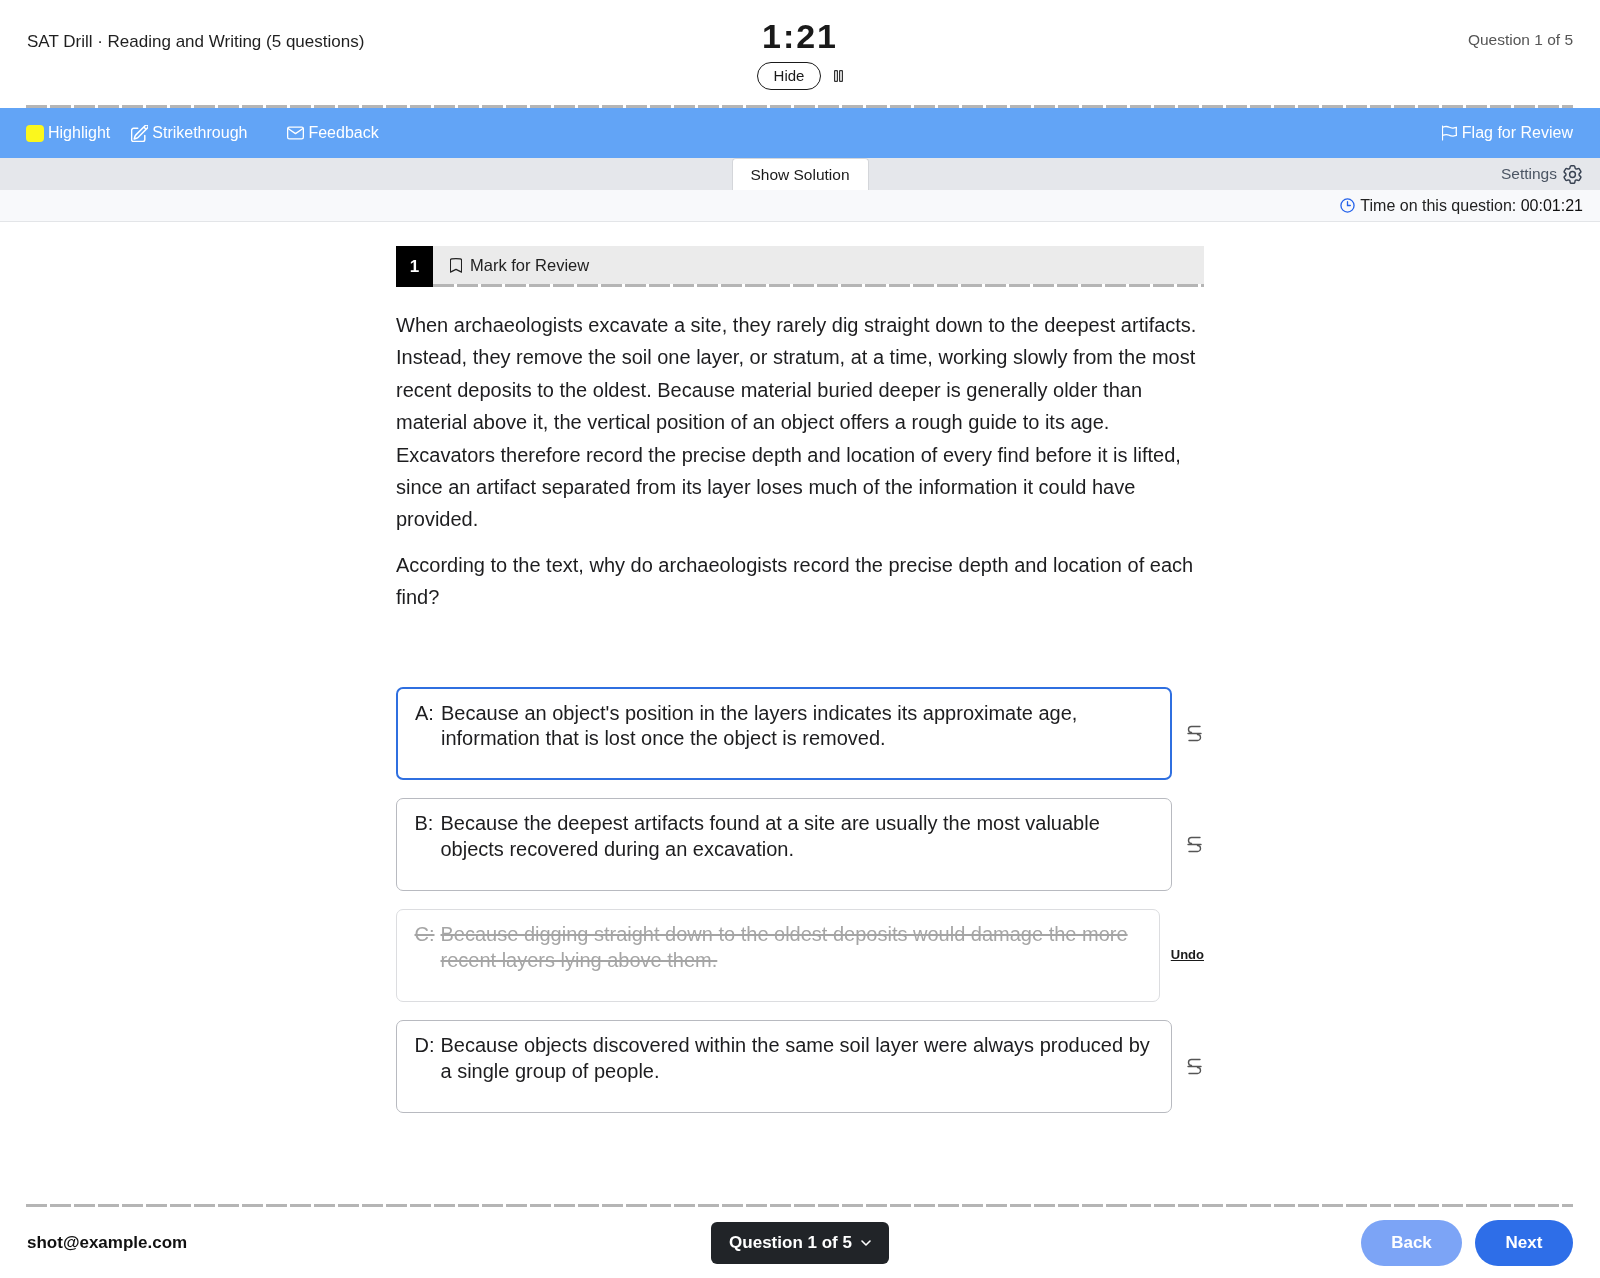  I want to click on question-prompt: According to the text, why do archaeologists record the precise depth and location of each find?, so click(795, 581).